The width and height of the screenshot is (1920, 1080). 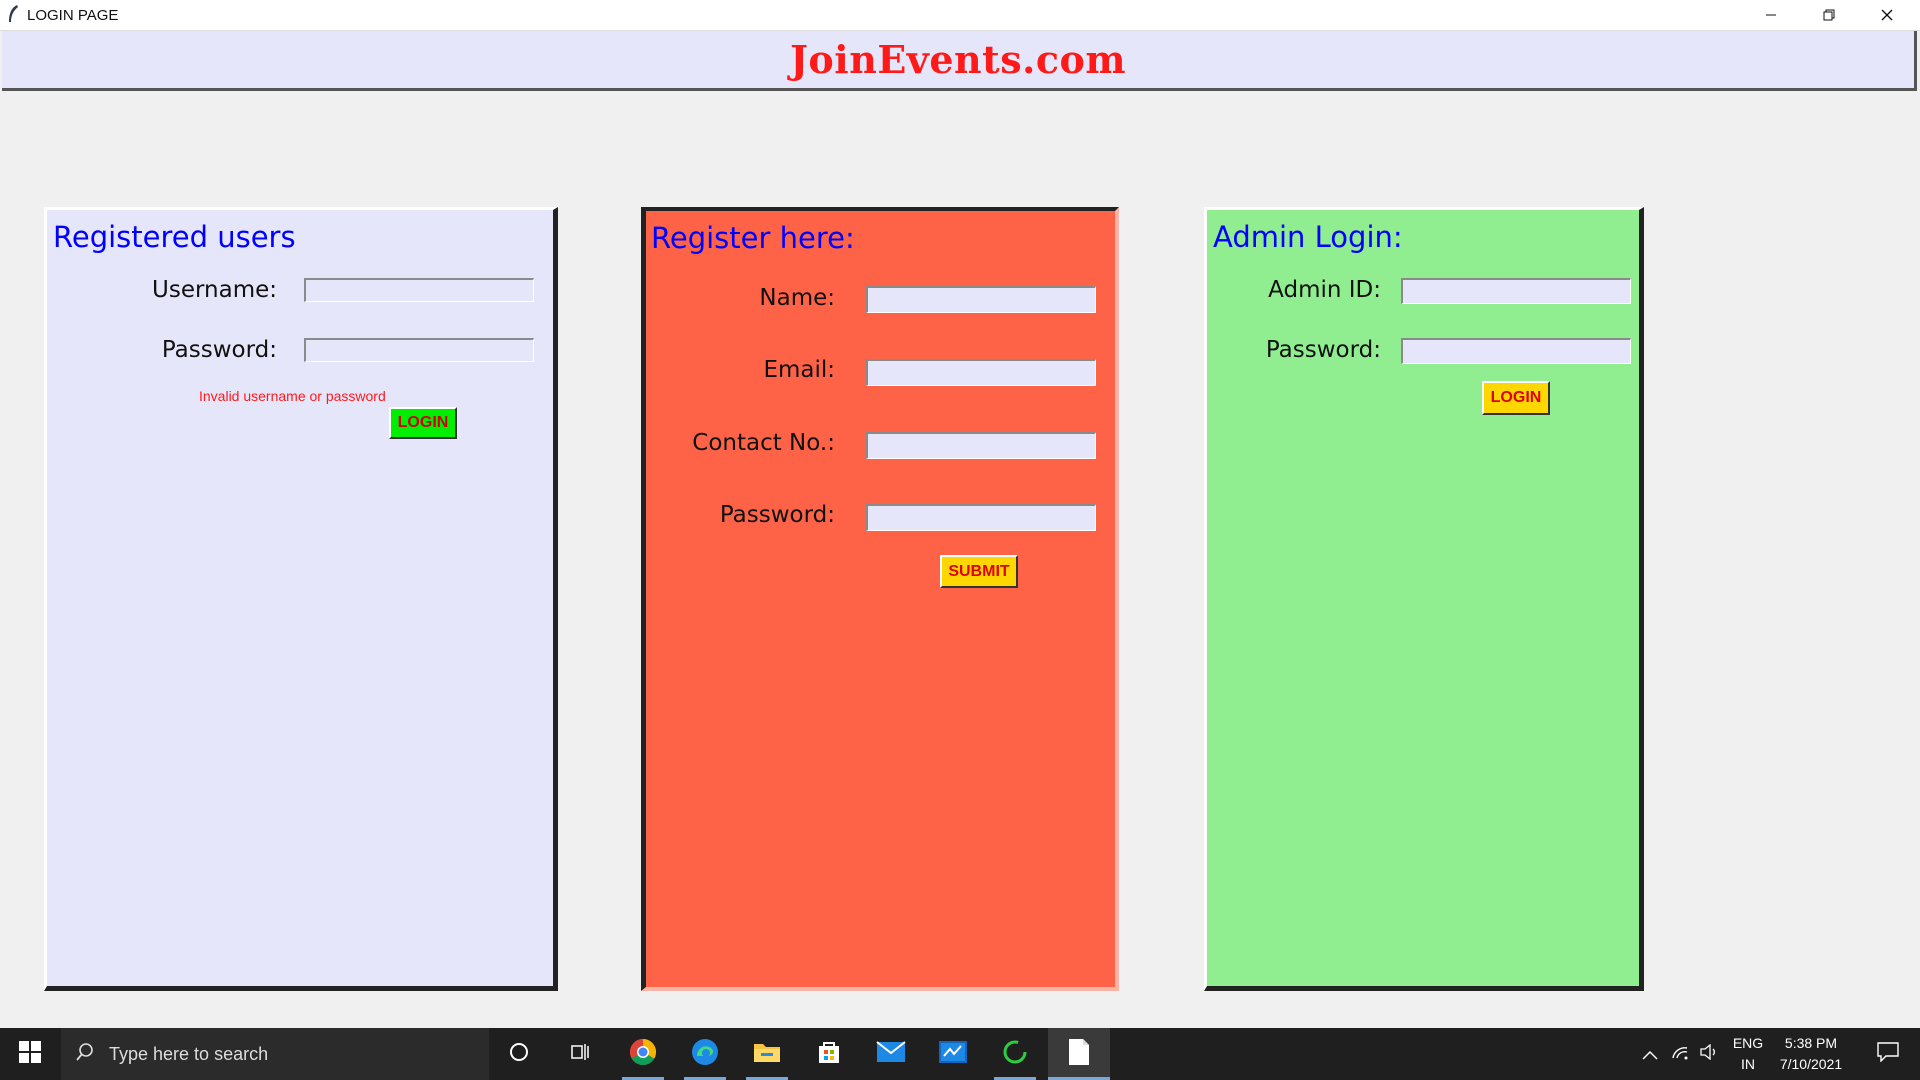 What do you see at coordinates (292, 396) in the screenshot?
I see `error-message: Invalid username or password` at bounding box center [292, 396].